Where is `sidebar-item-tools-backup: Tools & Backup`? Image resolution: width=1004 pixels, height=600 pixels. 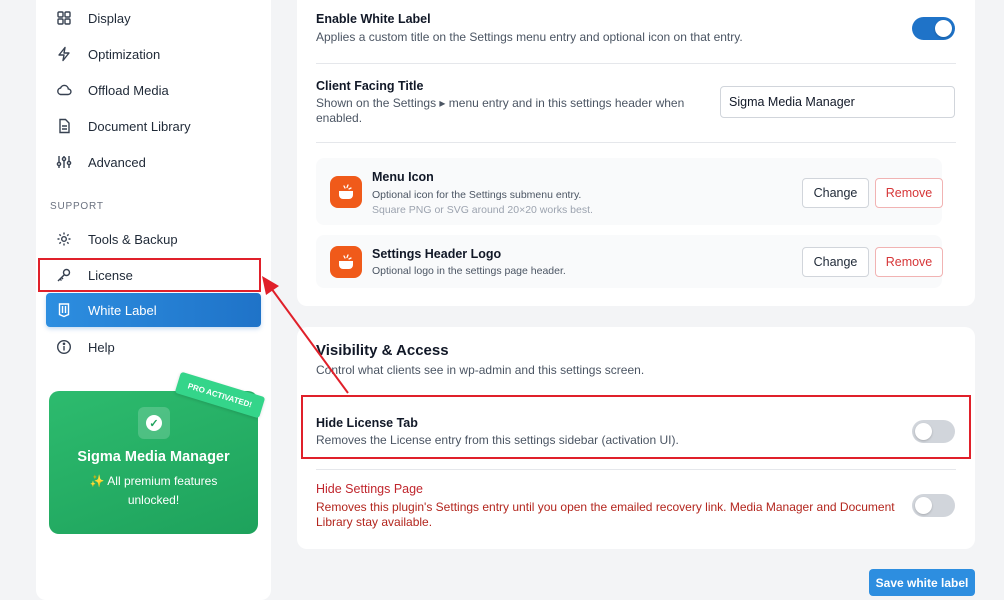
sidebar-item-tools-backup: Tools & Backup is located at coordinates (153, 239).